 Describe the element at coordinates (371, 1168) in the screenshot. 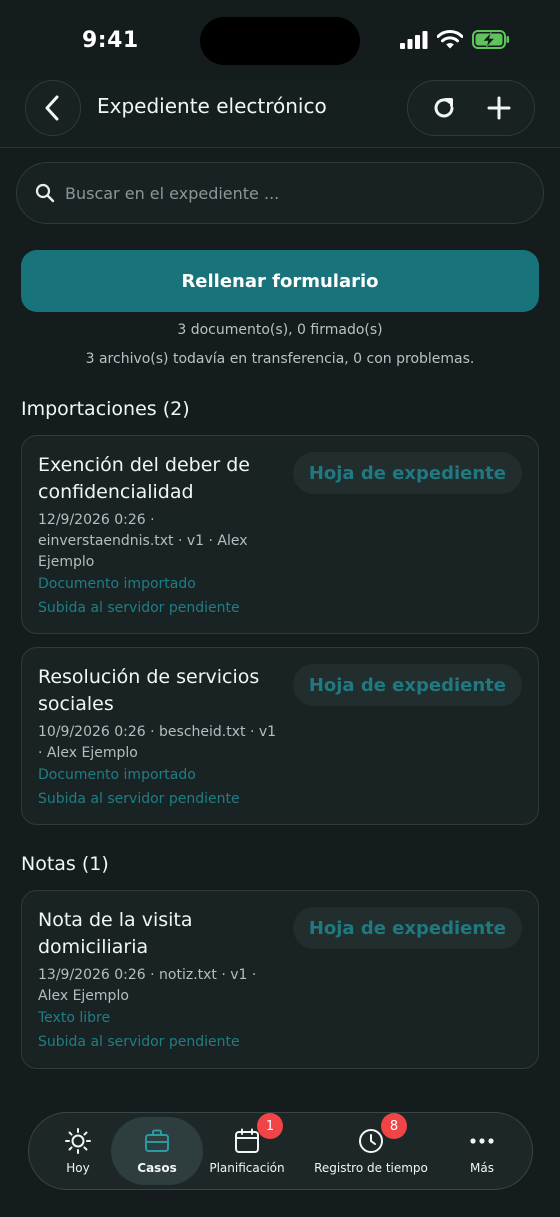

I see `tab-label: Registro de tiempo` at that location.